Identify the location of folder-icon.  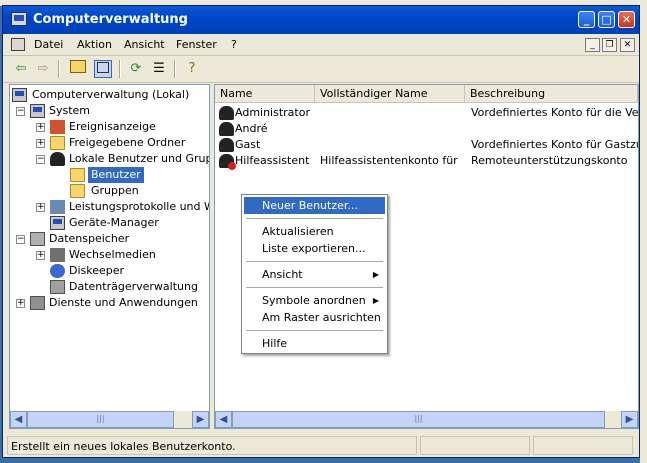
(77, 175).